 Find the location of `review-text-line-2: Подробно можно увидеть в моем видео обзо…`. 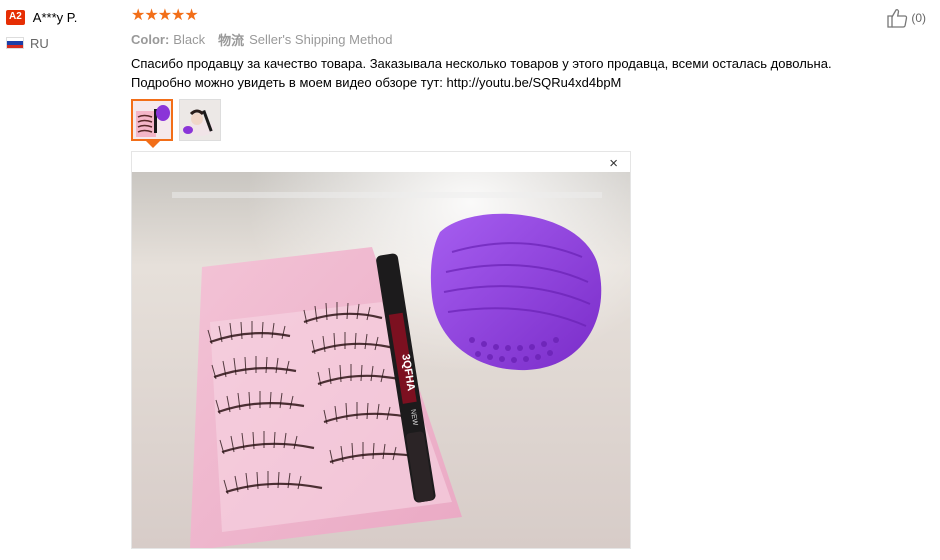

review-text-line-2: Подробно можно увидеть в моем видео обзо… is located at coordinates (376, 82).